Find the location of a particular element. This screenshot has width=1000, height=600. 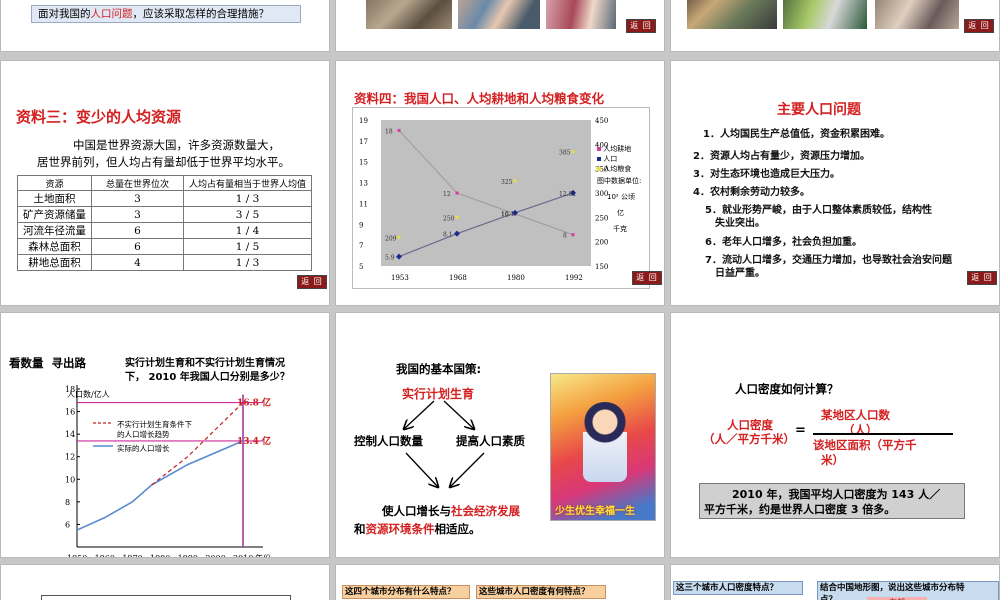

x-tick: 1953 is located at coordinates (400, 278).